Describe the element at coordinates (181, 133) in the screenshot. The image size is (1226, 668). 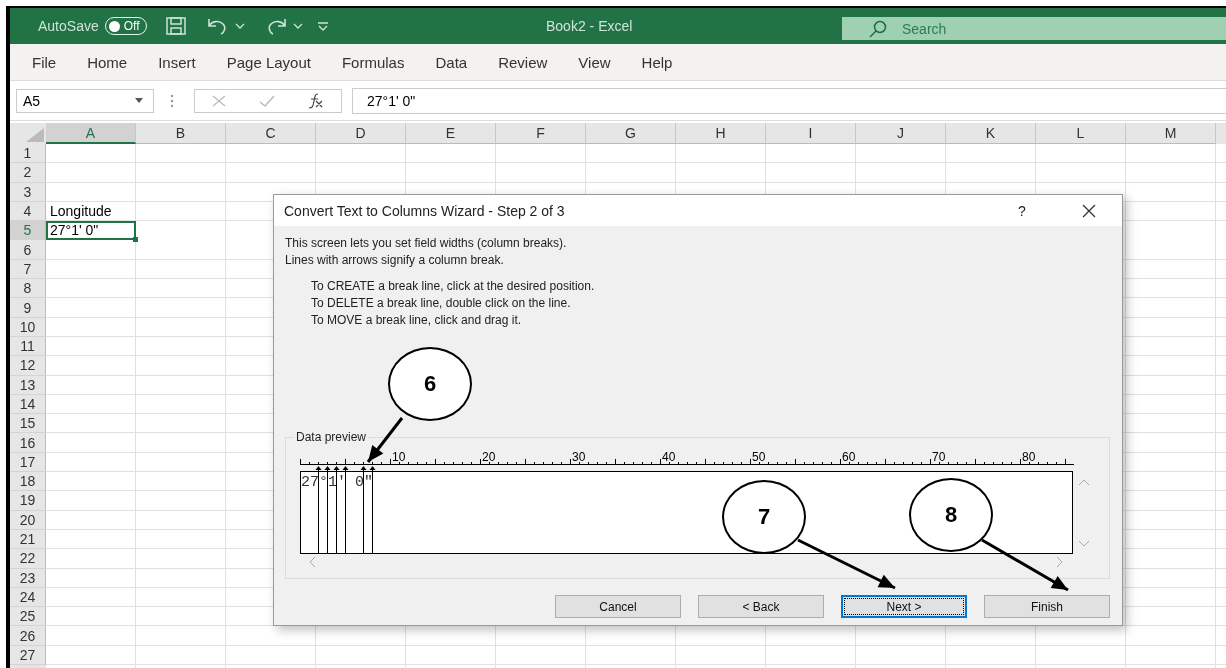
I see `column-header: B` at that location.